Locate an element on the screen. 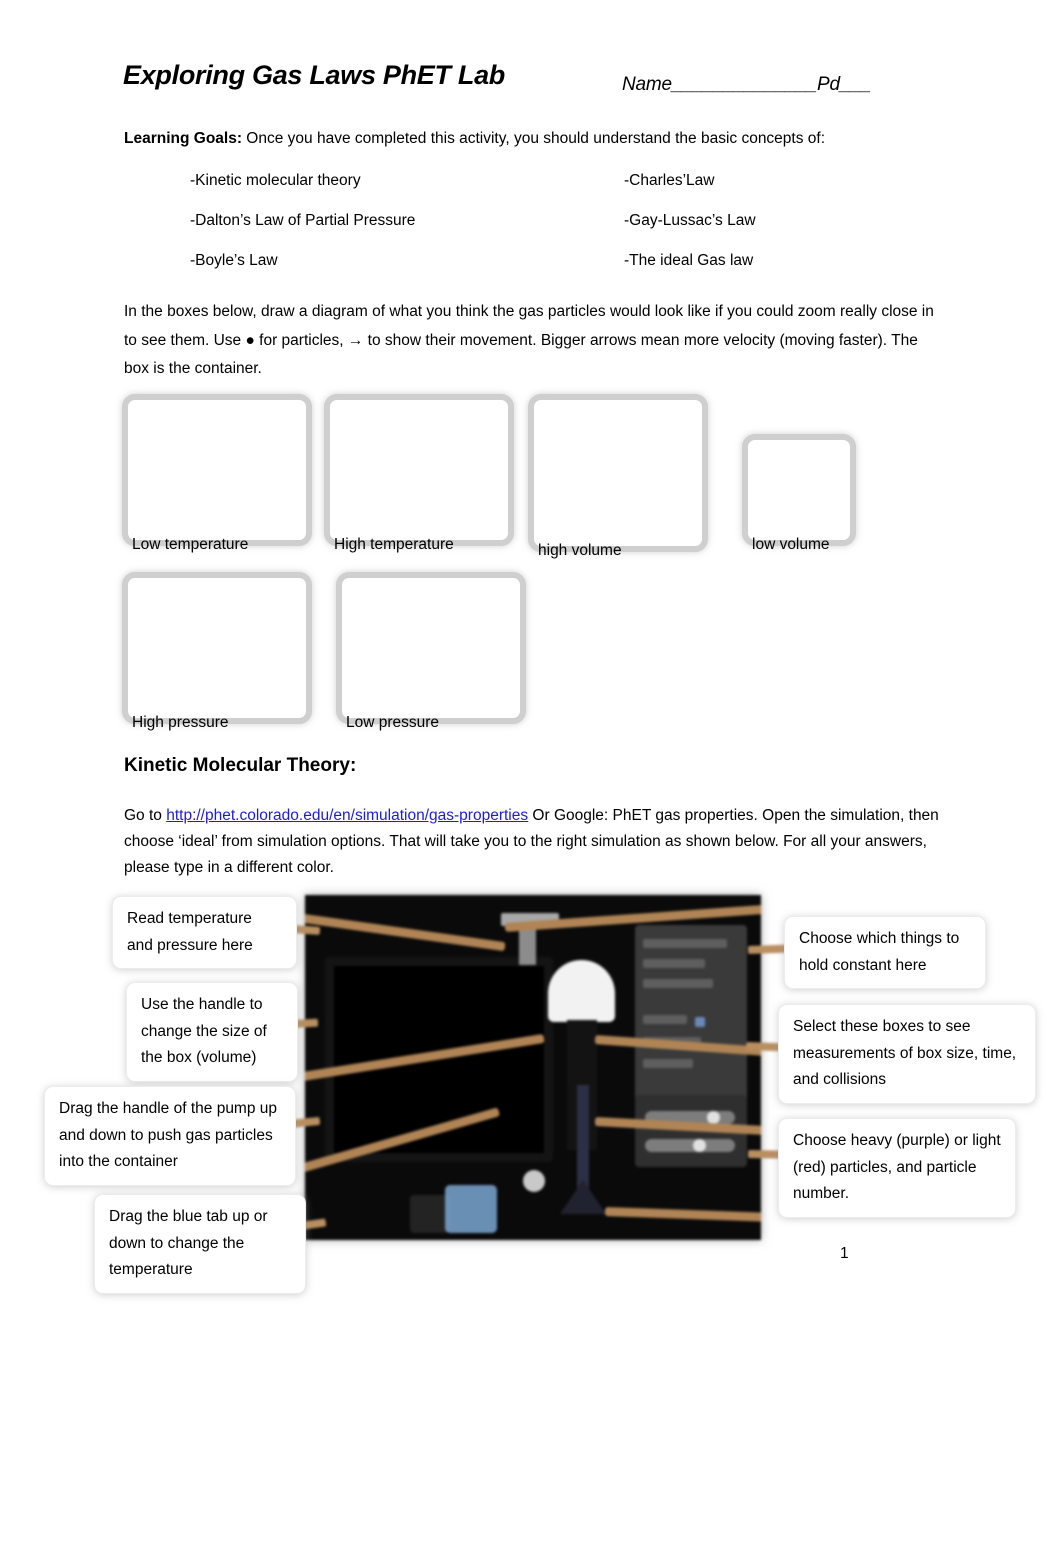 The width and height of the screenshot is (1062, 1556). sim-blue-temperature-tab is located at coordinates (471, 1209).